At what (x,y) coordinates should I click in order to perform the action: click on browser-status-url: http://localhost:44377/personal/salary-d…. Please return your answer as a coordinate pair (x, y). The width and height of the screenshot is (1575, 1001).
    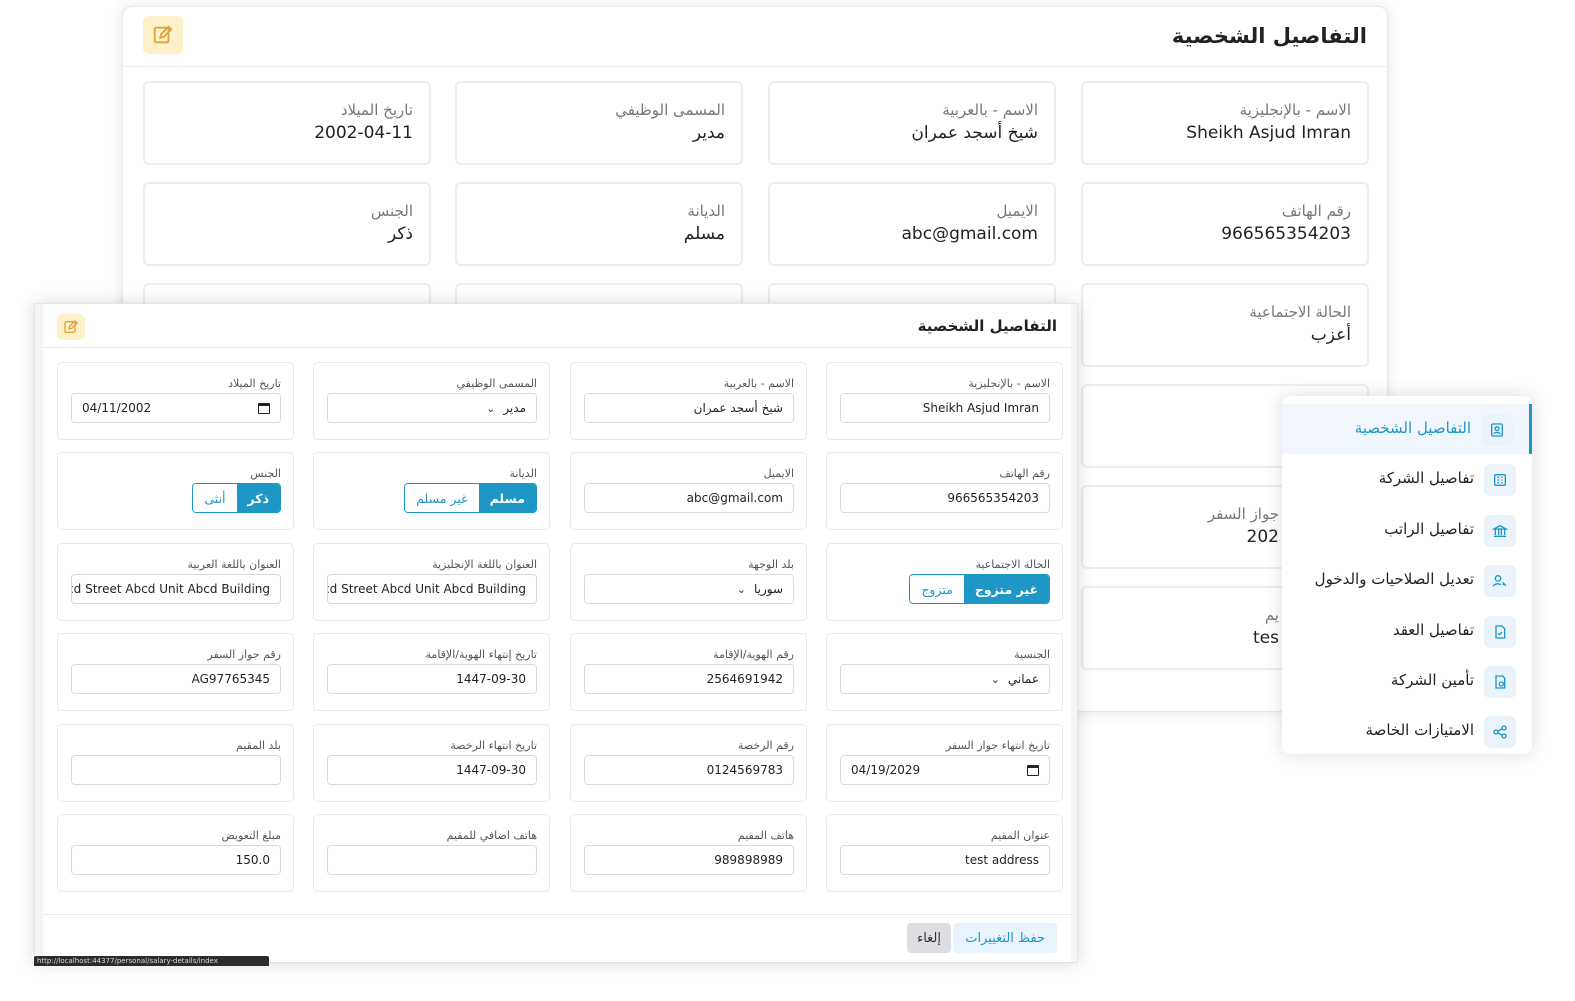
    Looking at the image, I should click on (151, 961).